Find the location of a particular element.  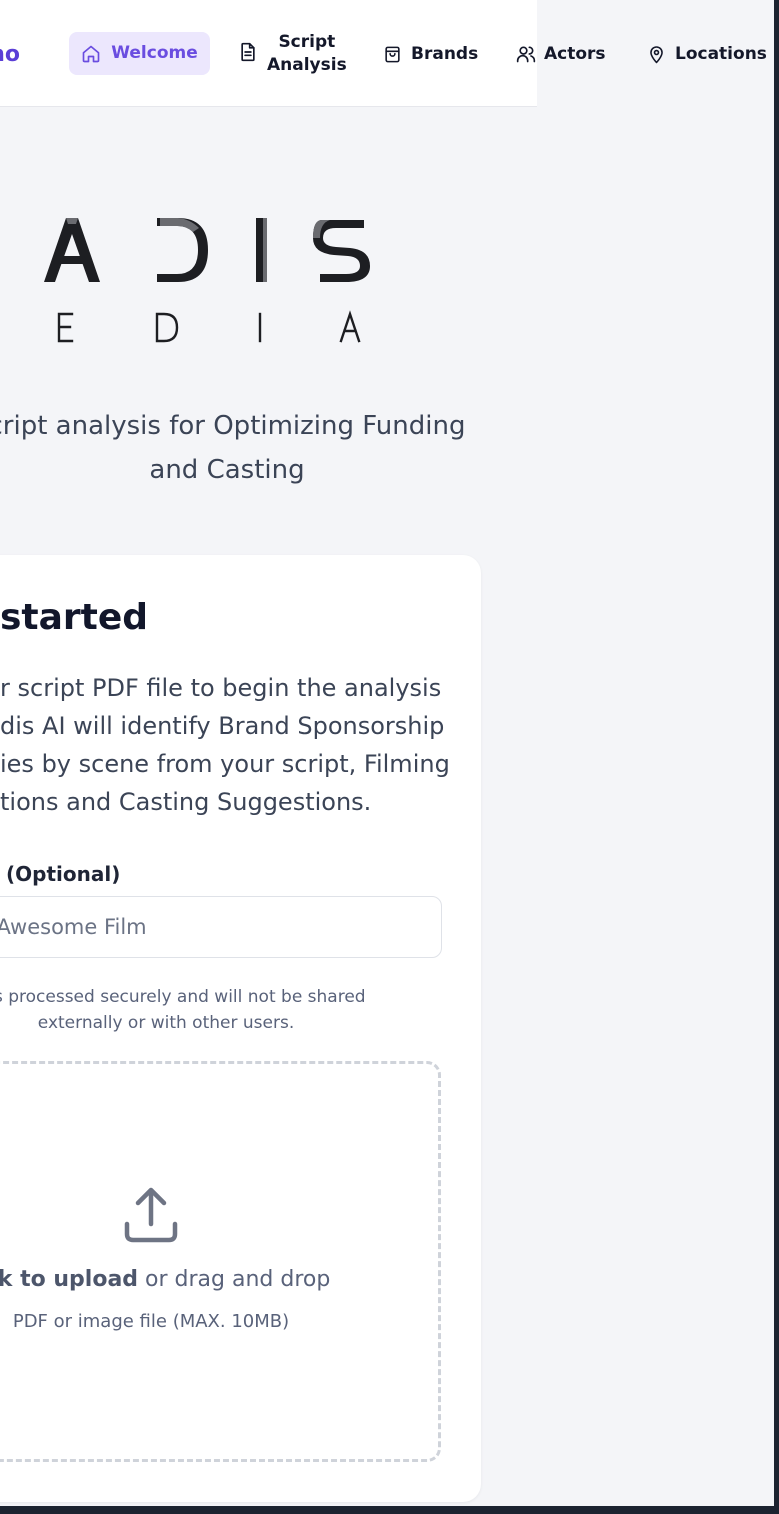

brand-name: mo is located at coordinates (10, 55).